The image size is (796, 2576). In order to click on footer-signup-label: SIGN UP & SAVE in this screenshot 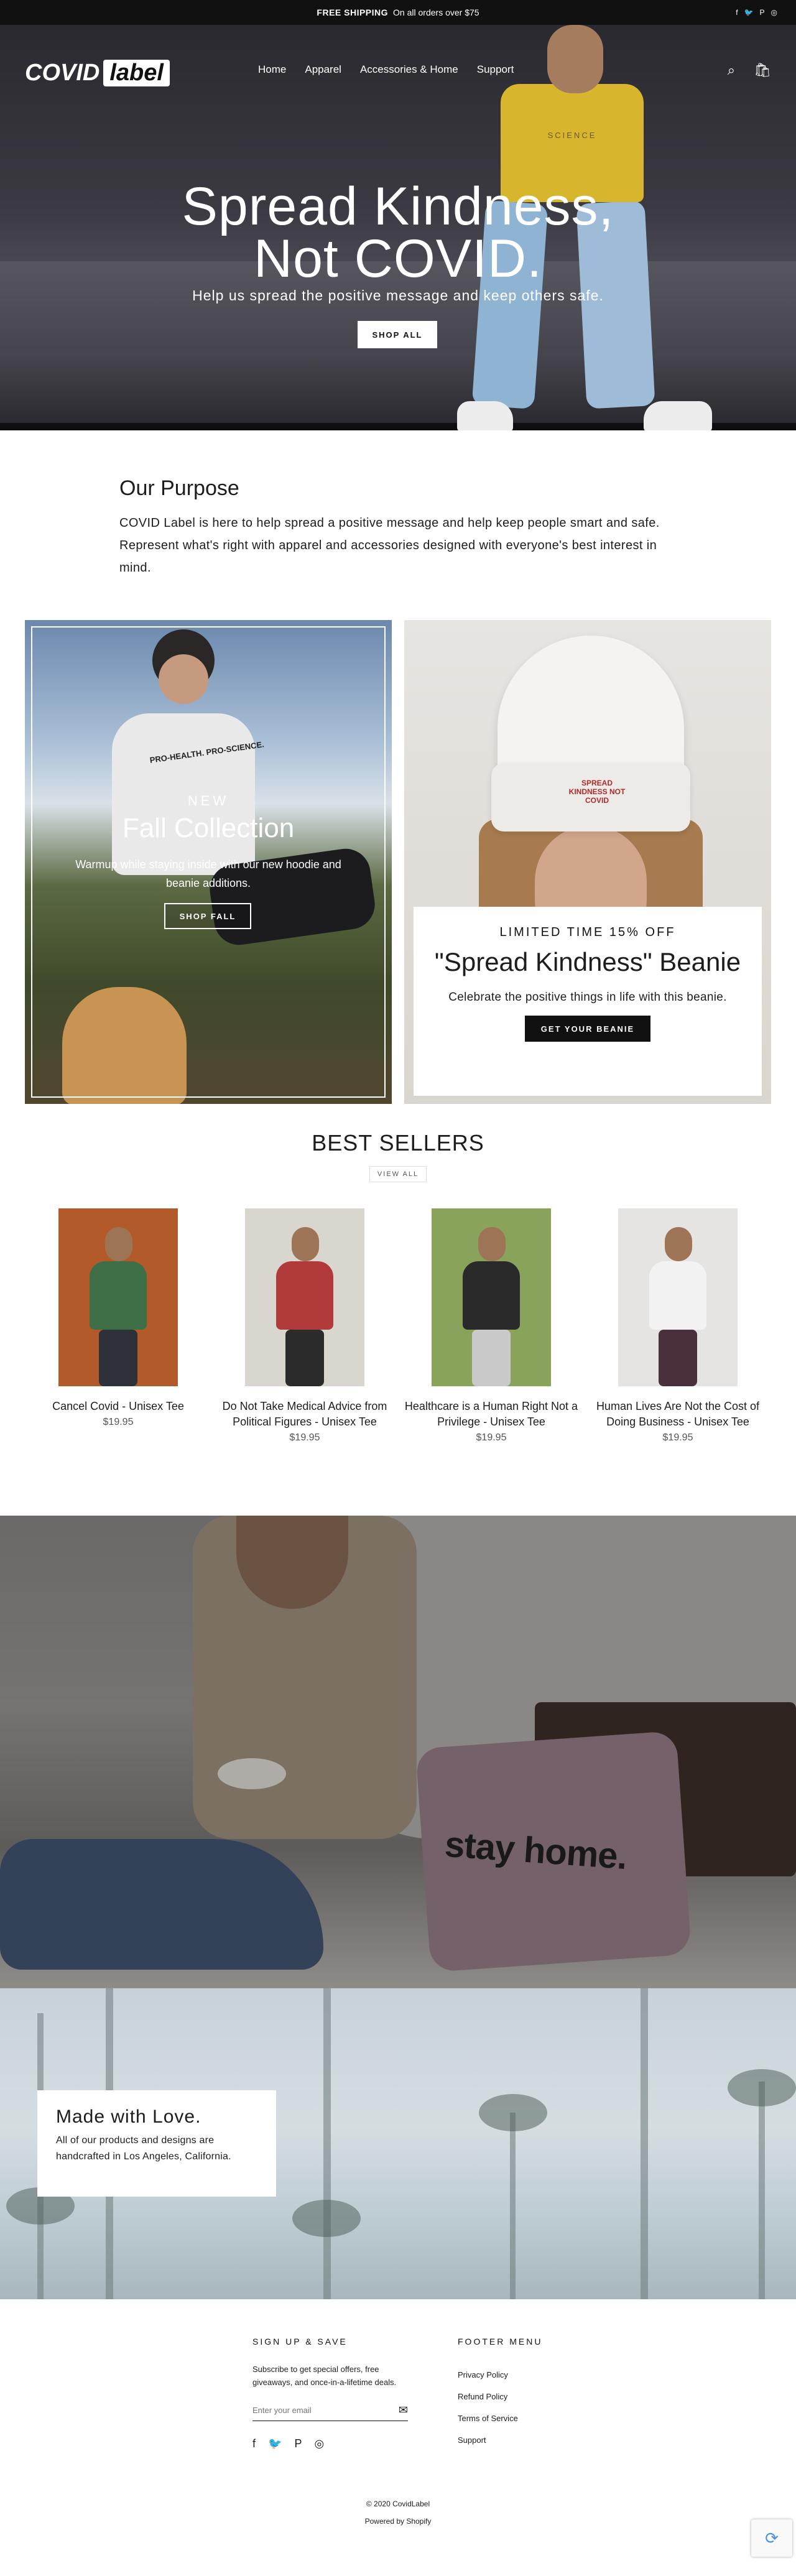, I will do `click(300, 2342)`.